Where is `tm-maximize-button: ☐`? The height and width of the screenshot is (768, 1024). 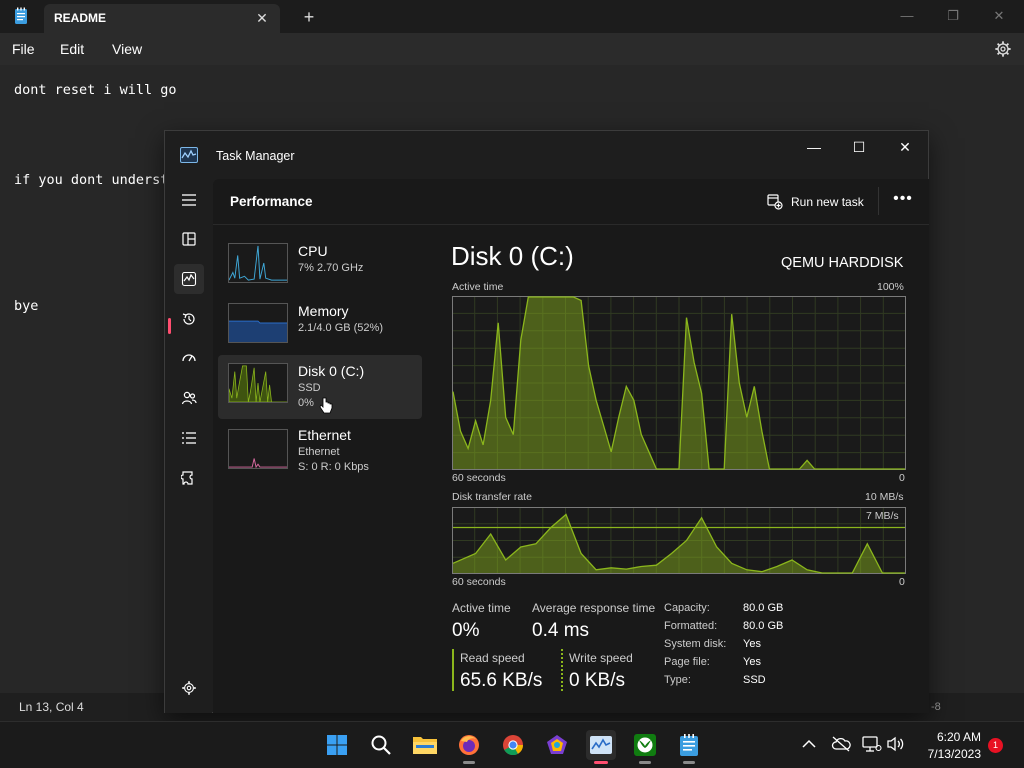
tm-maximize-button: ☐ is located at coordinates (859, 147).